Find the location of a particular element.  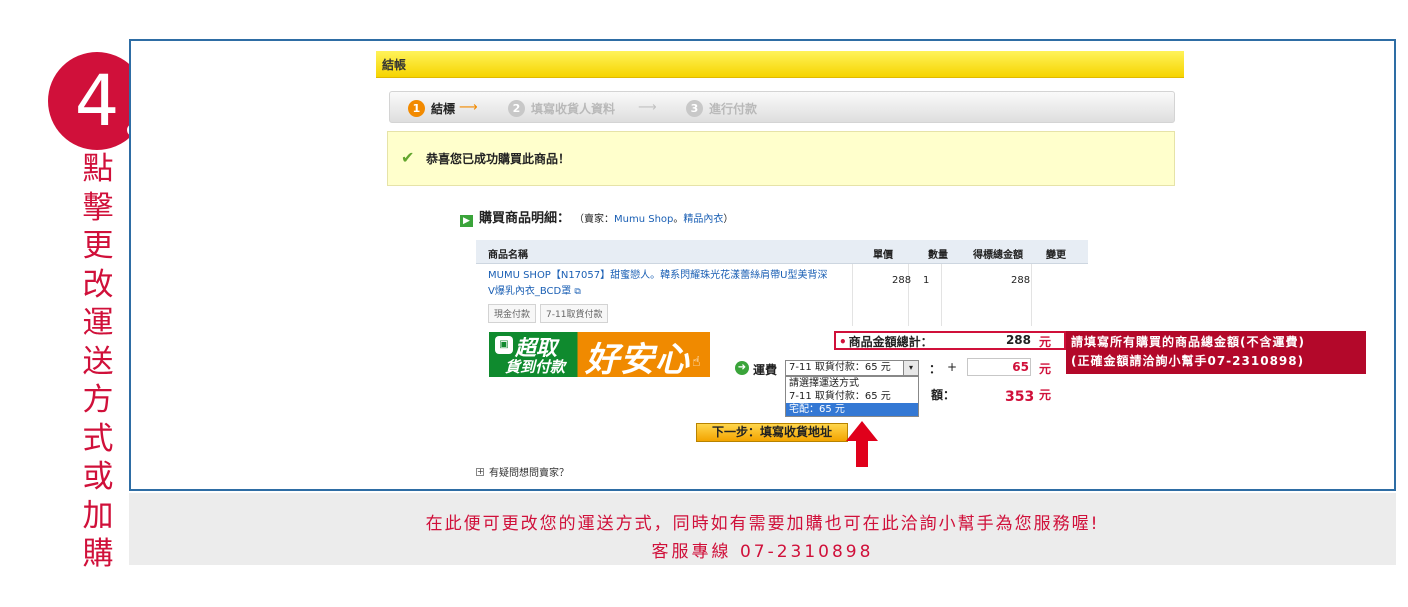

ask-seller-link: + 有疑問想問賣家？ is located at coordinates (522, 471).